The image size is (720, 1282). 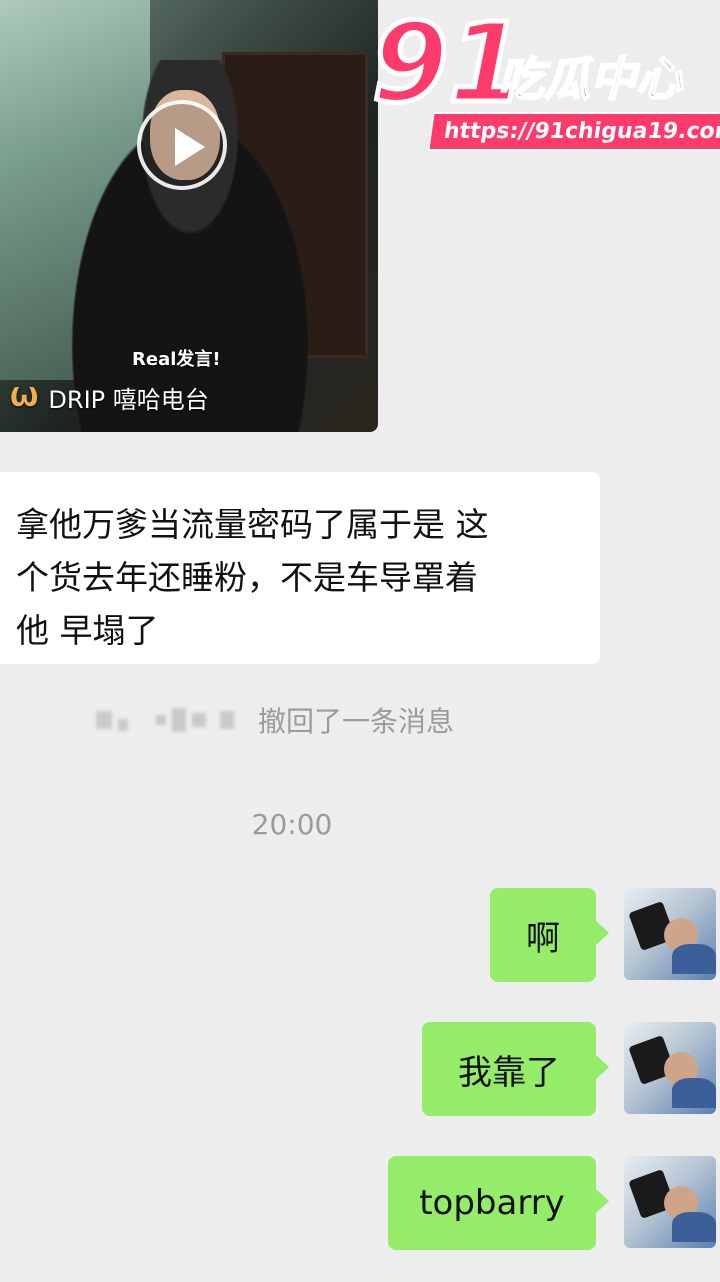 I want to click on received-message-bubble: 拿他万爹当流量密码了属于是 这 个货去年还睡粉，不是车导罩着 他 早塌了, so click(x=300, y=568).